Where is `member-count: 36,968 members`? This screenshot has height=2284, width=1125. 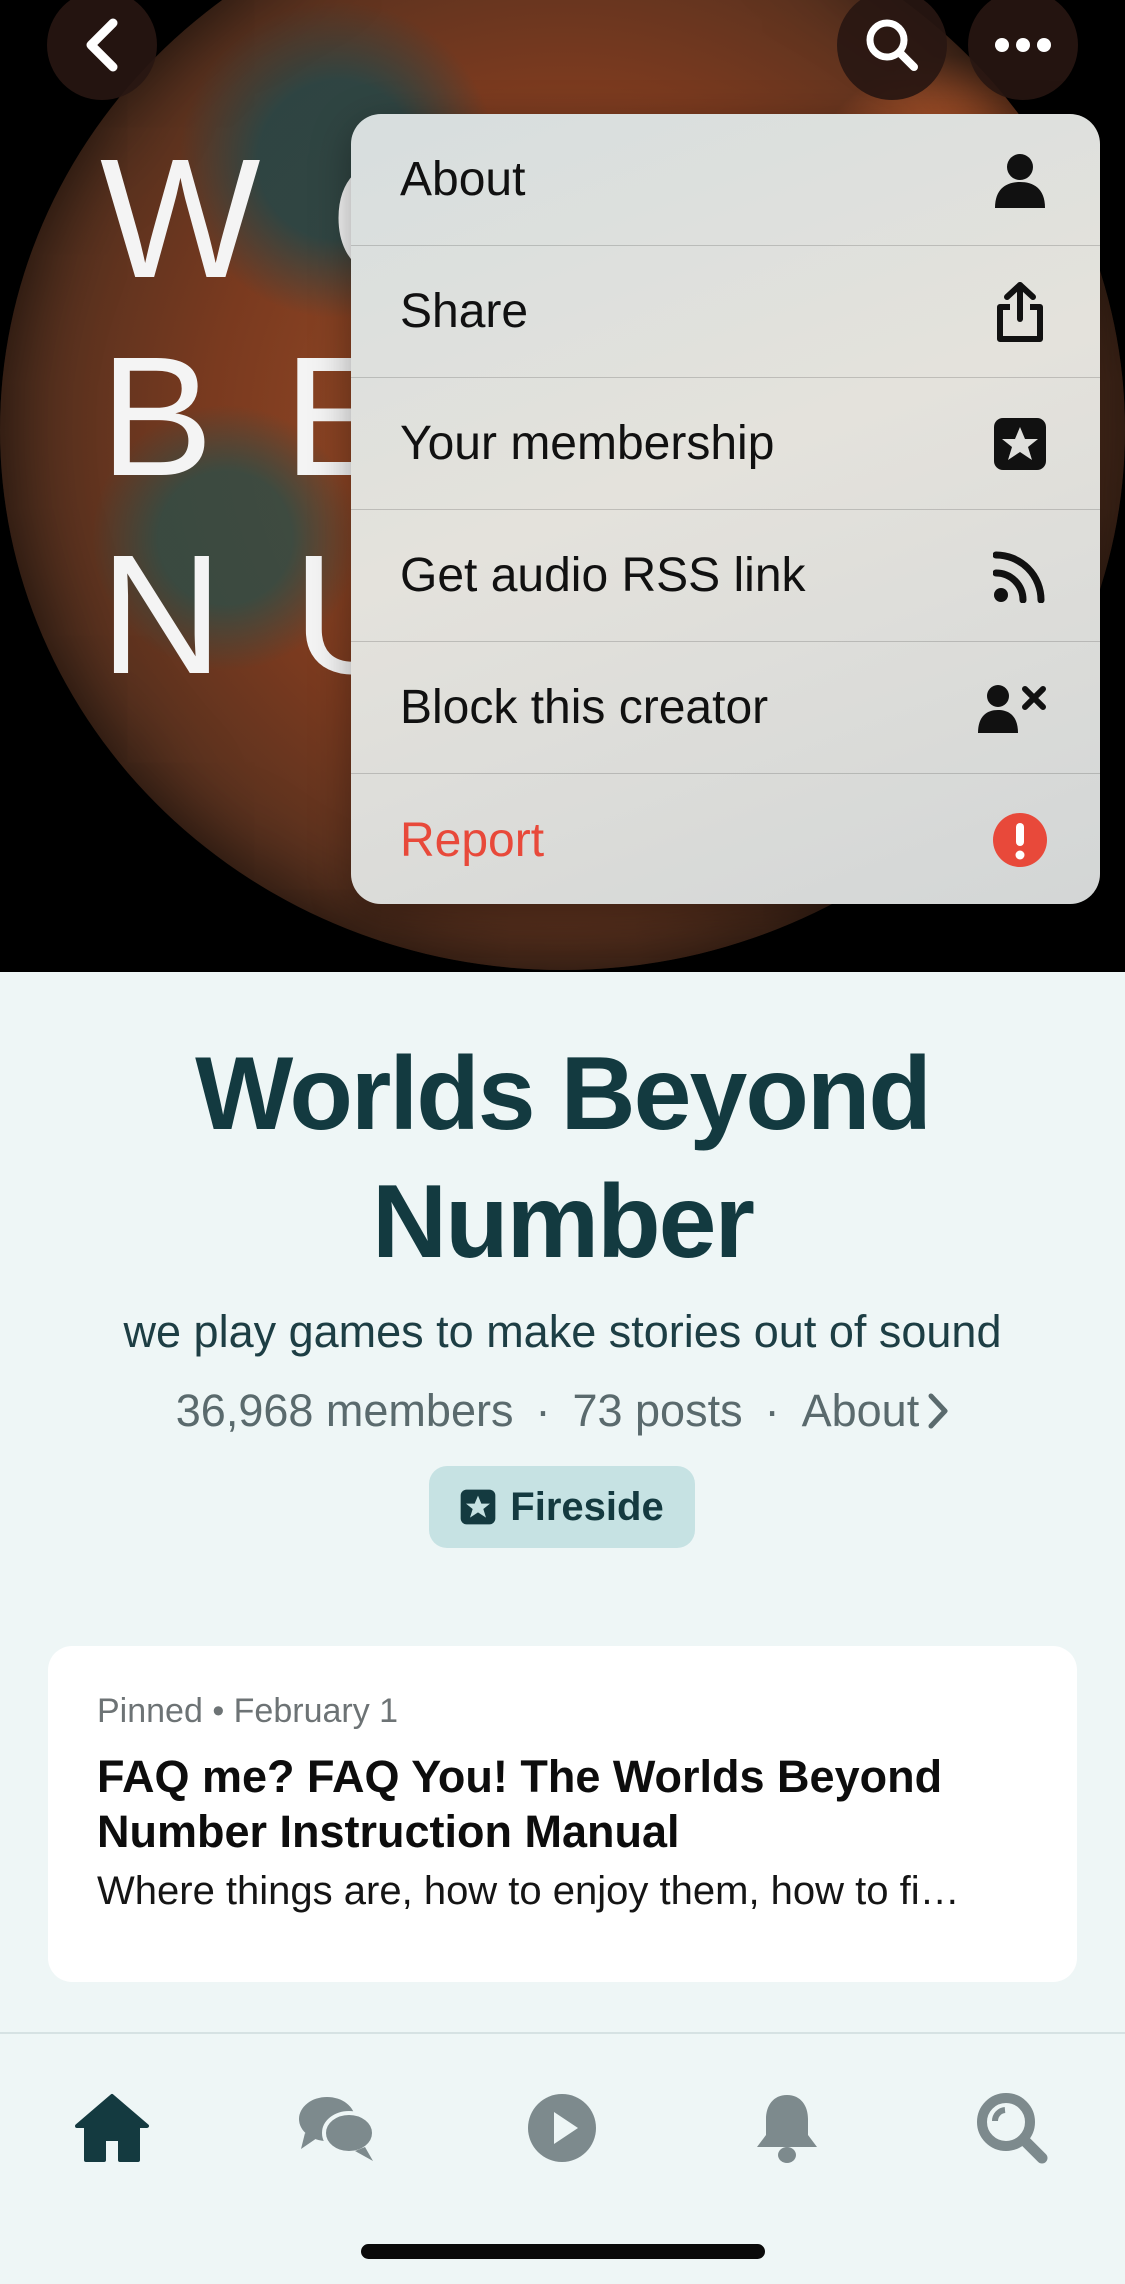 member-count: 36,968 members is located at coordinates (344, 1410).